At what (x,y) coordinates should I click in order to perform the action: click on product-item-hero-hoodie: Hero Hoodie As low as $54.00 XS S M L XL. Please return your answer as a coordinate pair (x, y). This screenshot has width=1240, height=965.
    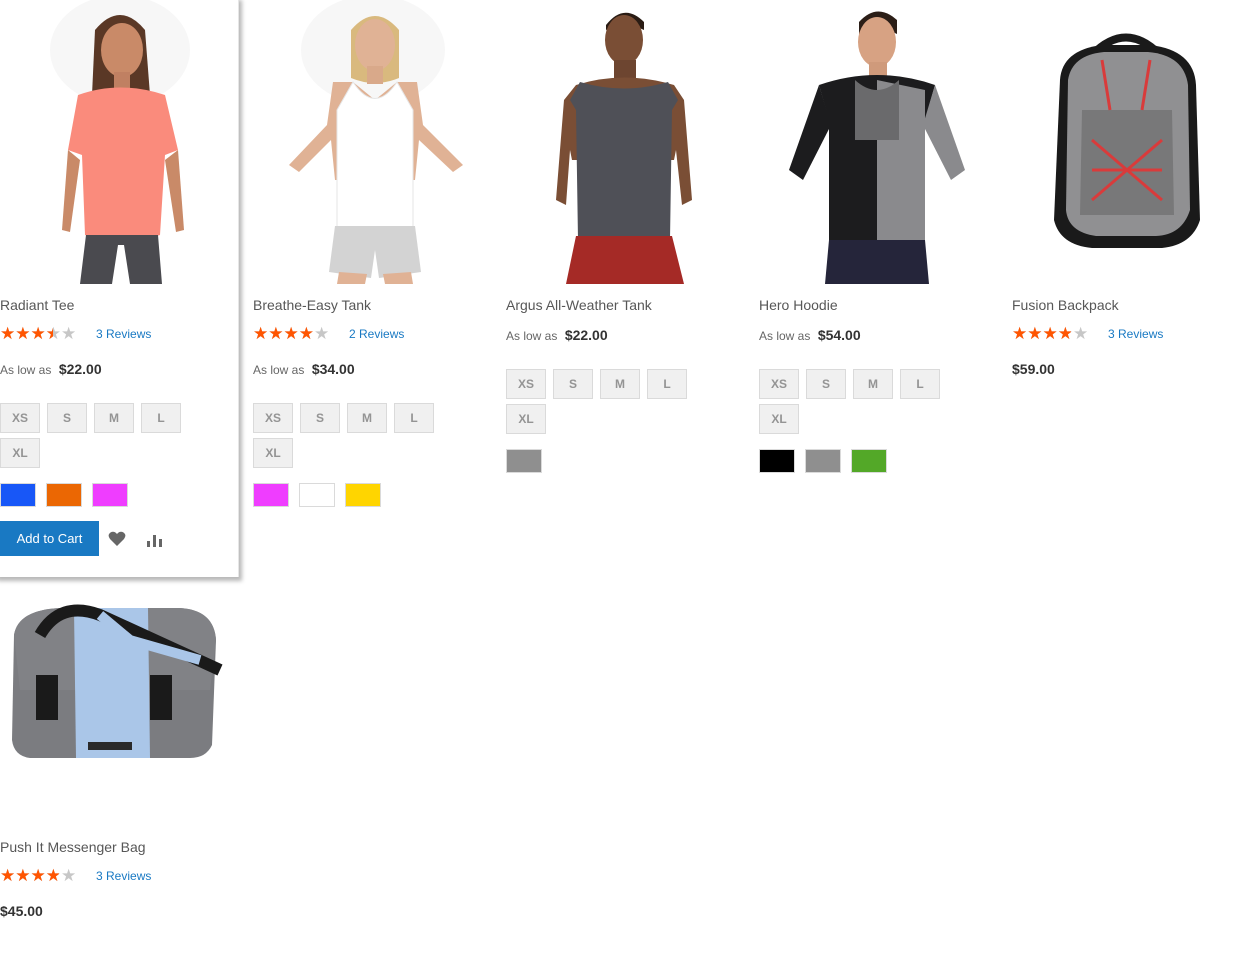
    Looking at the image, I should click on (879, 240).